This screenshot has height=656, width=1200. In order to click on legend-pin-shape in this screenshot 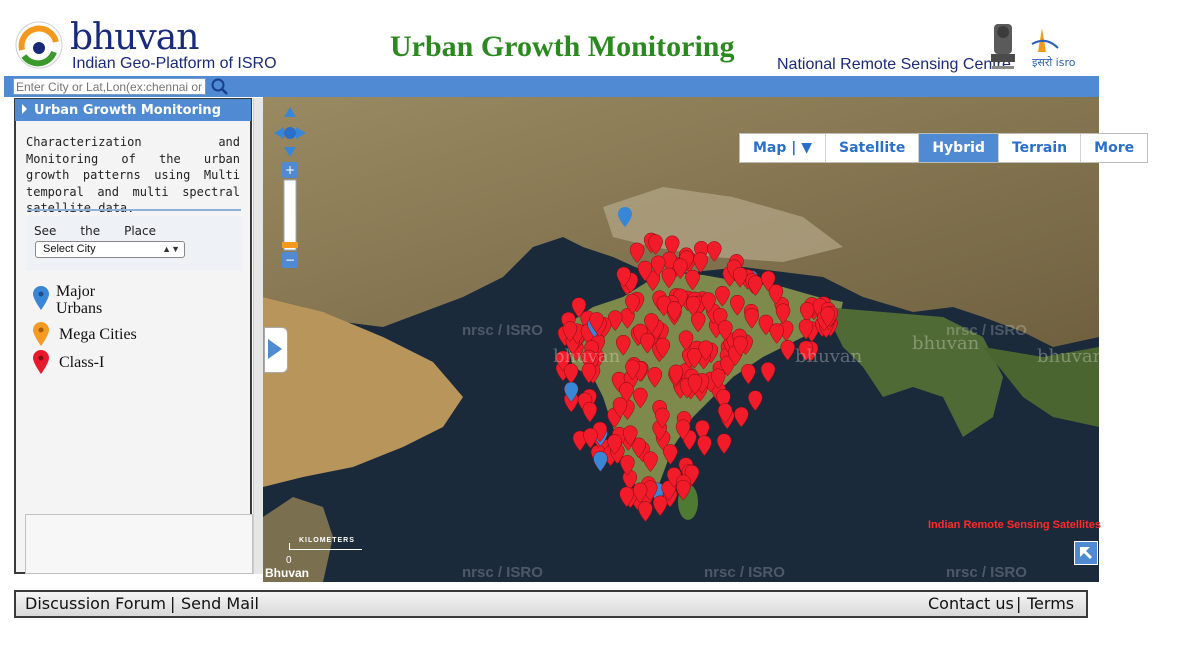, I will do `click(41, 298)`.